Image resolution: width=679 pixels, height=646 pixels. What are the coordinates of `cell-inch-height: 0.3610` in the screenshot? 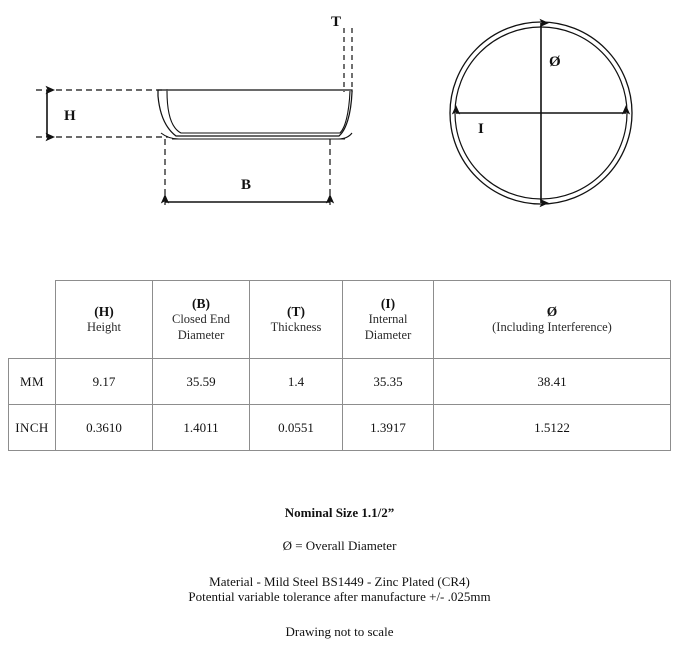 It's located at (104, 427).